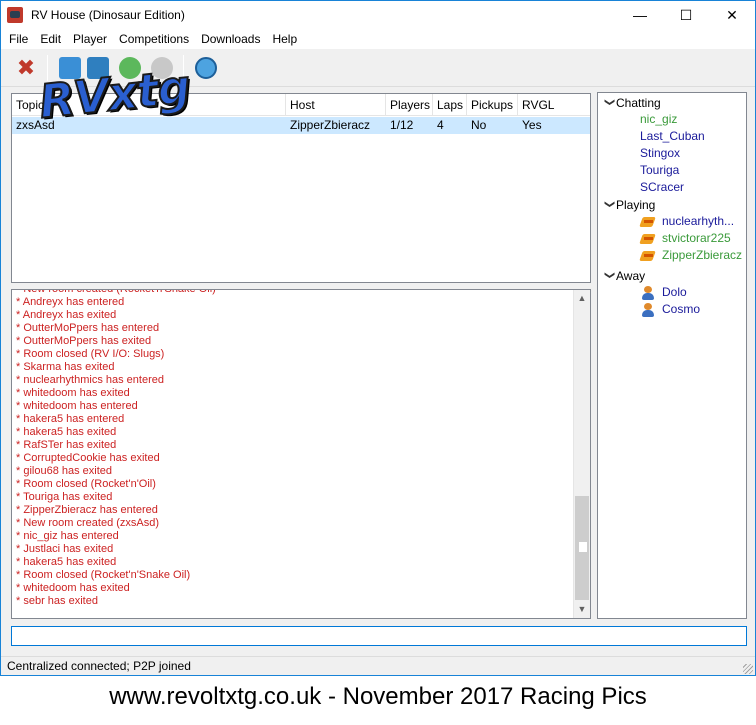 The height and width of the screenshot is (725, 756). What do you see at coordinates (66, 445) in the screenshot?
I see `log-line: * RafSTer has exited` at bounding box center [66, 445].